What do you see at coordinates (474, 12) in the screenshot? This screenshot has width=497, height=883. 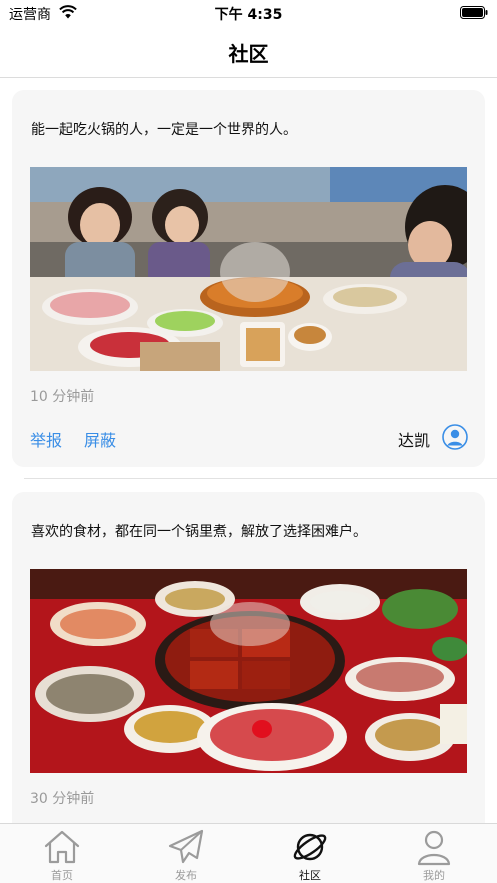 I see `battery-icon` at bounding box center [474, 12].